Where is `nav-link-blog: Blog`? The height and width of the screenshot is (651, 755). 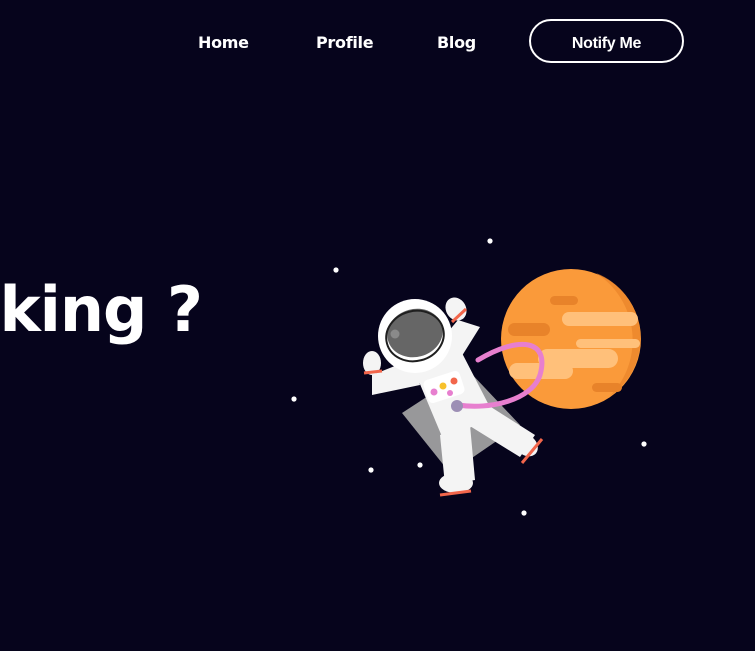
nav-link-blog: Blog is located at coordinates (456, 43).